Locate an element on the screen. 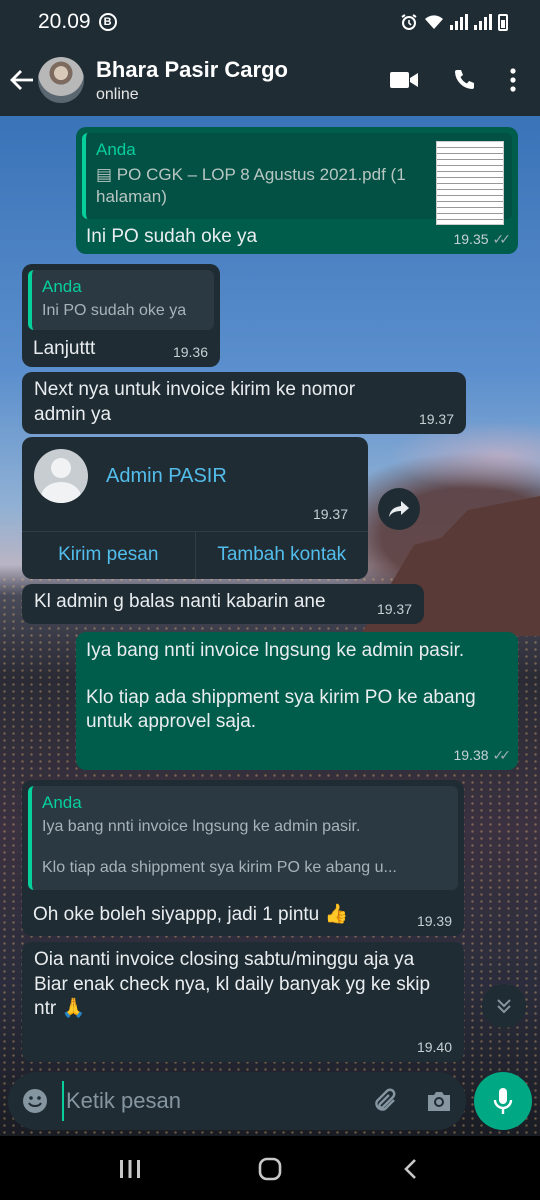  contact-card-header: Admin PASIR is located at coordinates (195, 476).